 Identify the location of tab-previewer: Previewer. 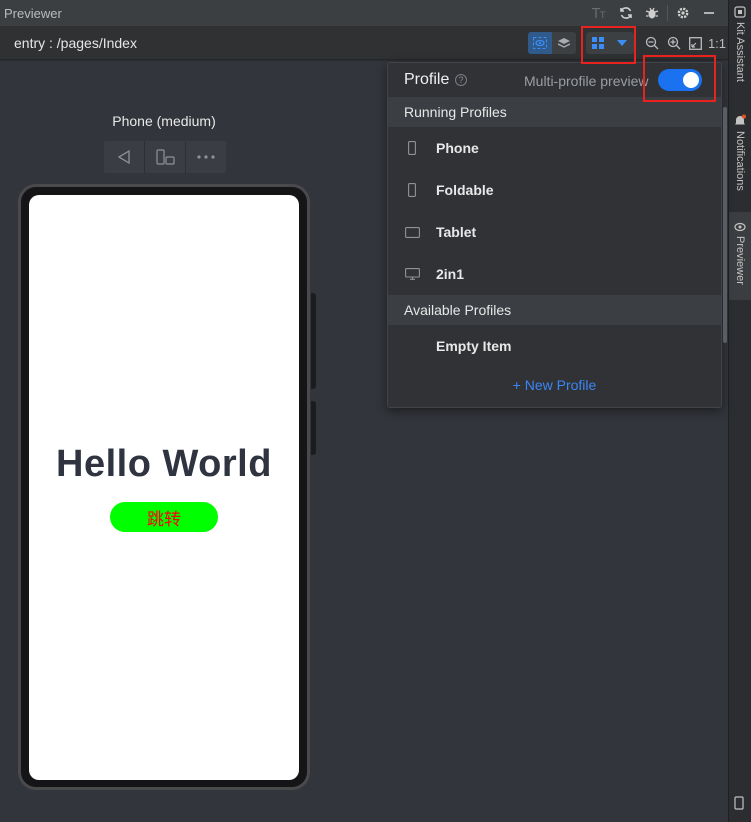
(740, 256).